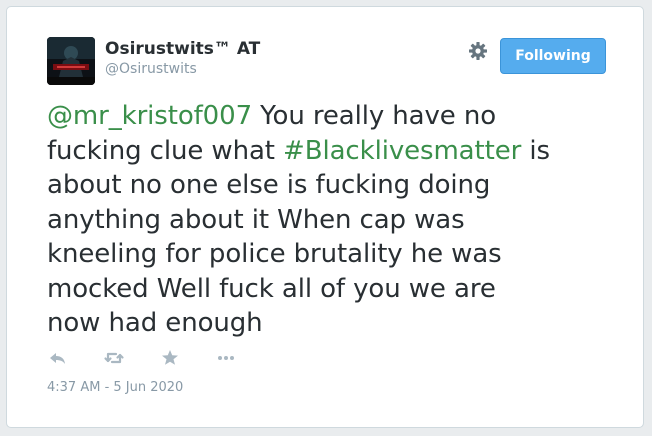  Describe the element at coordinates (478, 51) in the screenshot. I see `gear-icon` at that location.